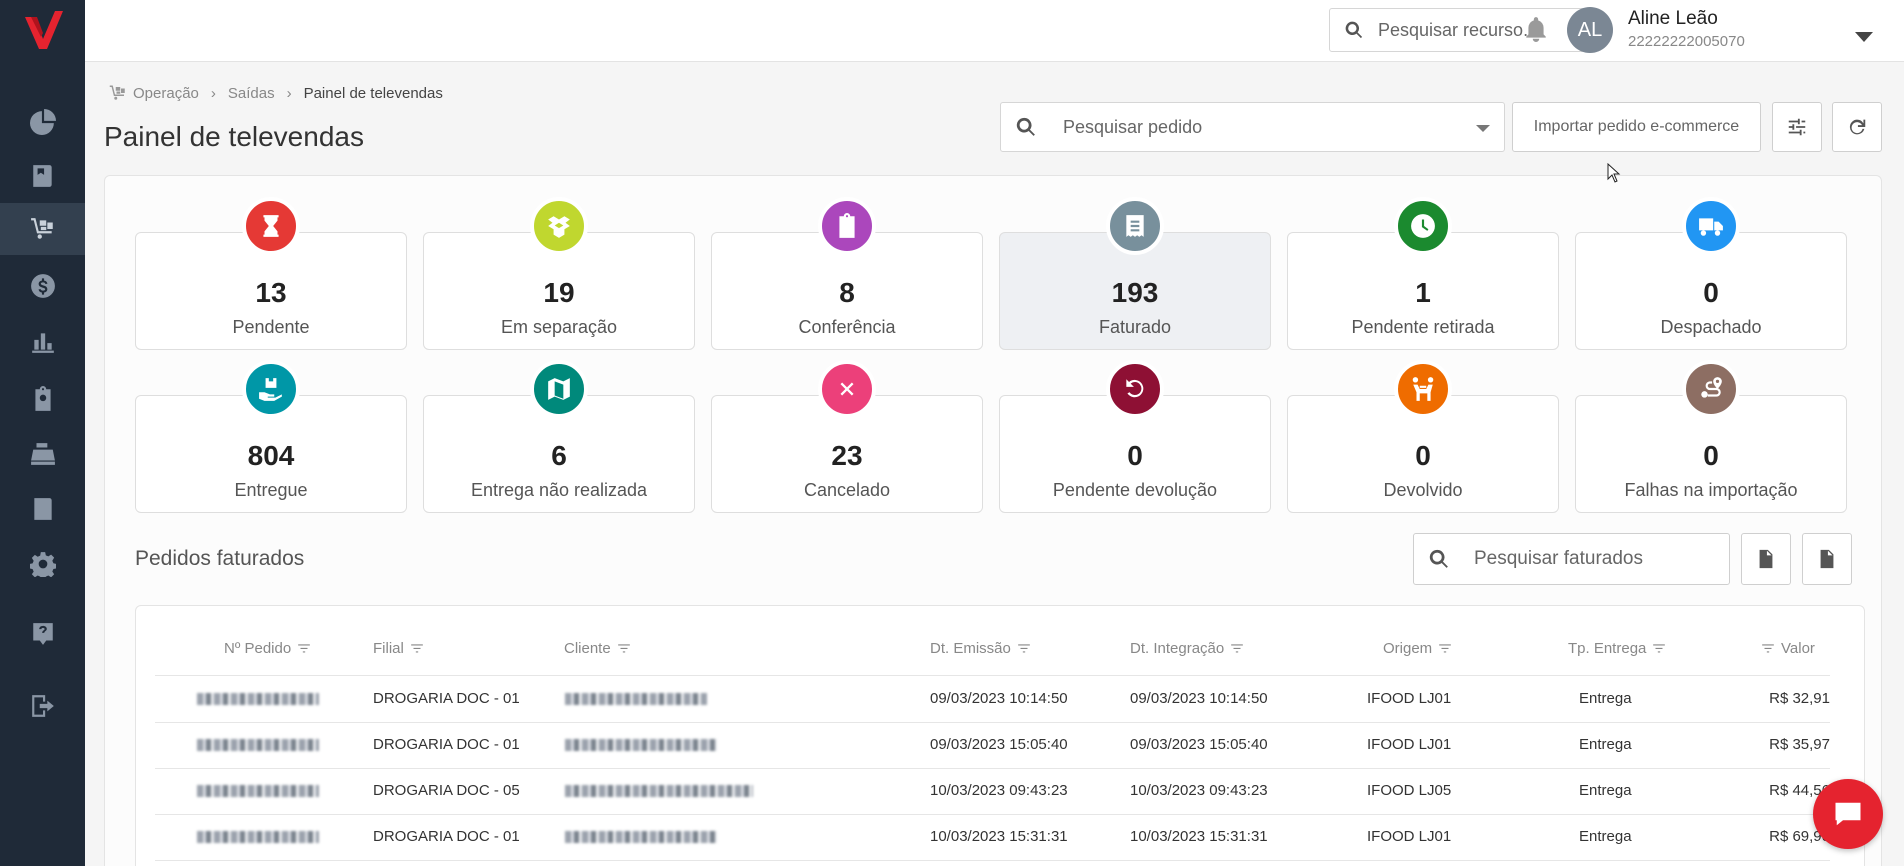  I want to click on status-label: Faturado, so click(1135, 327).